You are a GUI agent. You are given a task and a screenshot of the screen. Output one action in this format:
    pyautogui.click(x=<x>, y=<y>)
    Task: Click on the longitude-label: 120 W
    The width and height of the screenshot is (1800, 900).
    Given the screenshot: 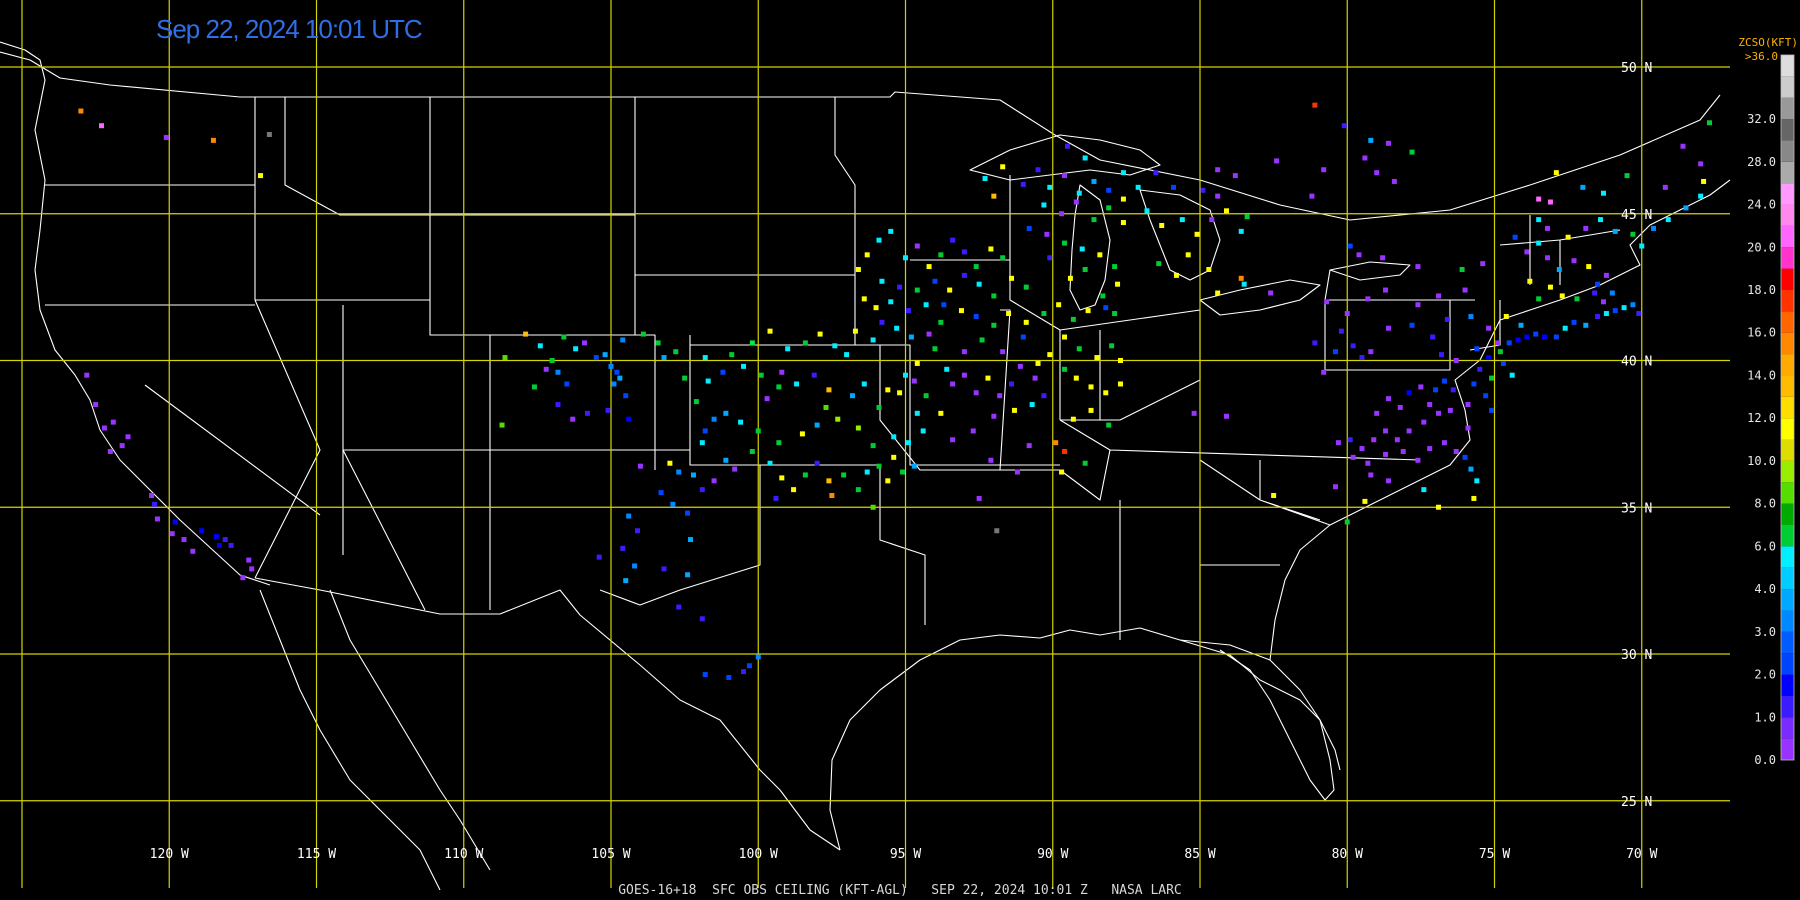 What is the action you would take?
    pyautogui.click(x=169, y=854)
    